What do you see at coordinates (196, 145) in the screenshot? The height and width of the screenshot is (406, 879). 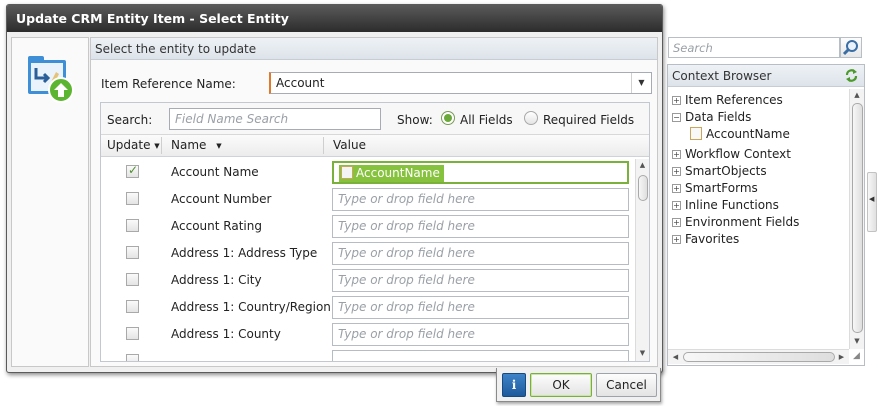 I see `column-name: Name ▼` at bounding box center [196, 145].